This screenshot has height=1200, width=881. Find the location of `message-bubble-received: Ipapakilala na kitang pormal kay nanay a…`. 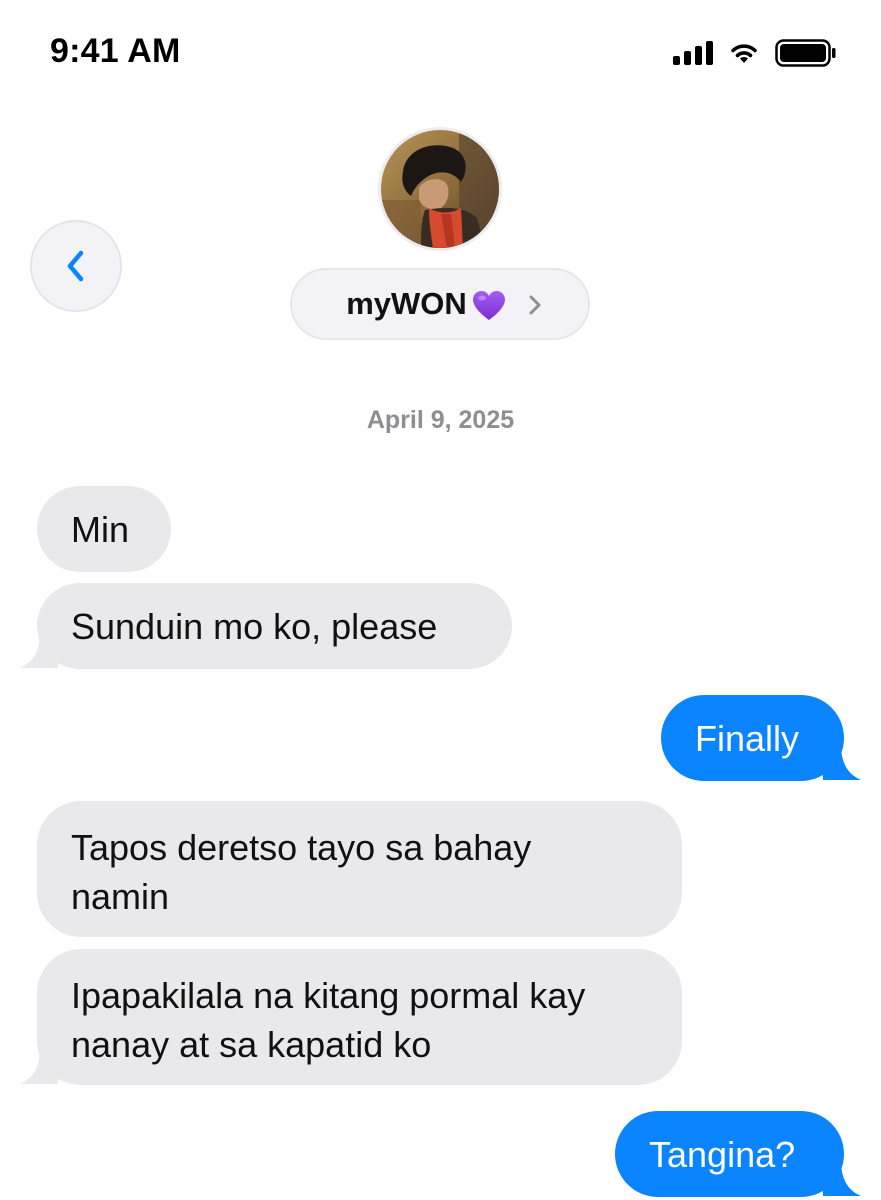

message-bubble-received: Ipapakilala na kitang pormal kay nanay a… is located at coordinates (359, 1017).